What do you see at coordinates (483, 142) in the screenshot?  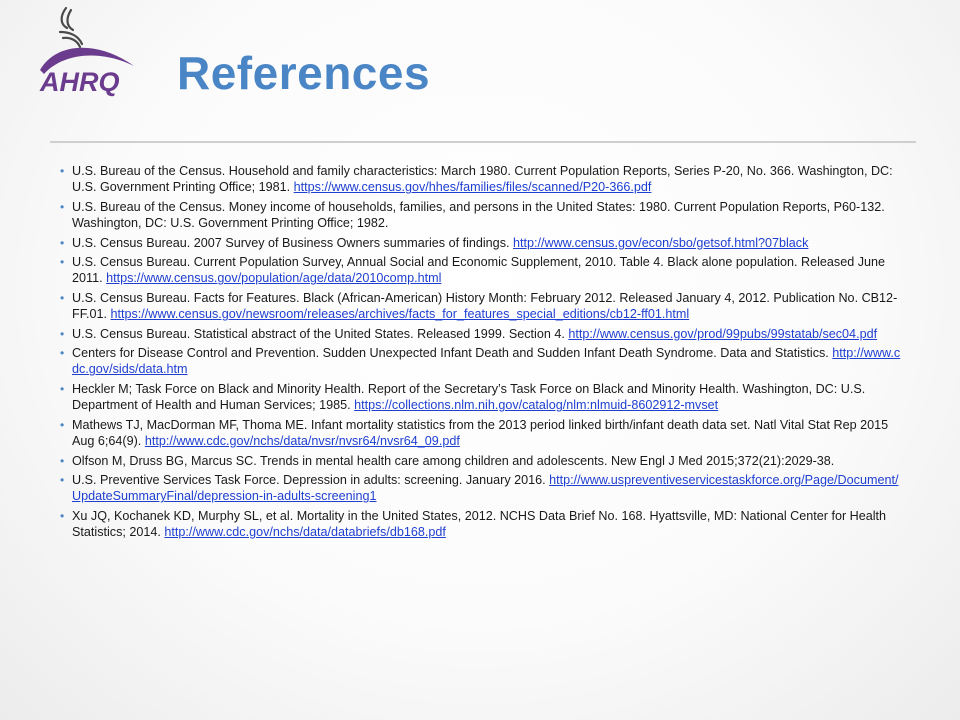 I see `title-divider` at bounding box center [483, 142].